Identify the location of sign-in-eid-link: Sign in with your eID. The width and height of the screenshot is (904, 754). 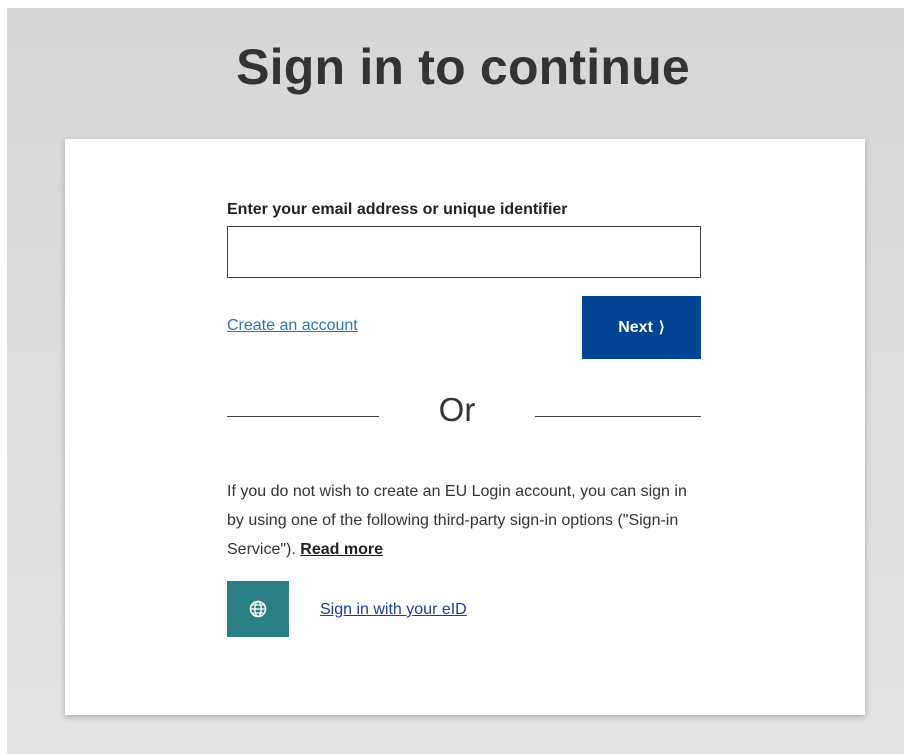
(393, 610).